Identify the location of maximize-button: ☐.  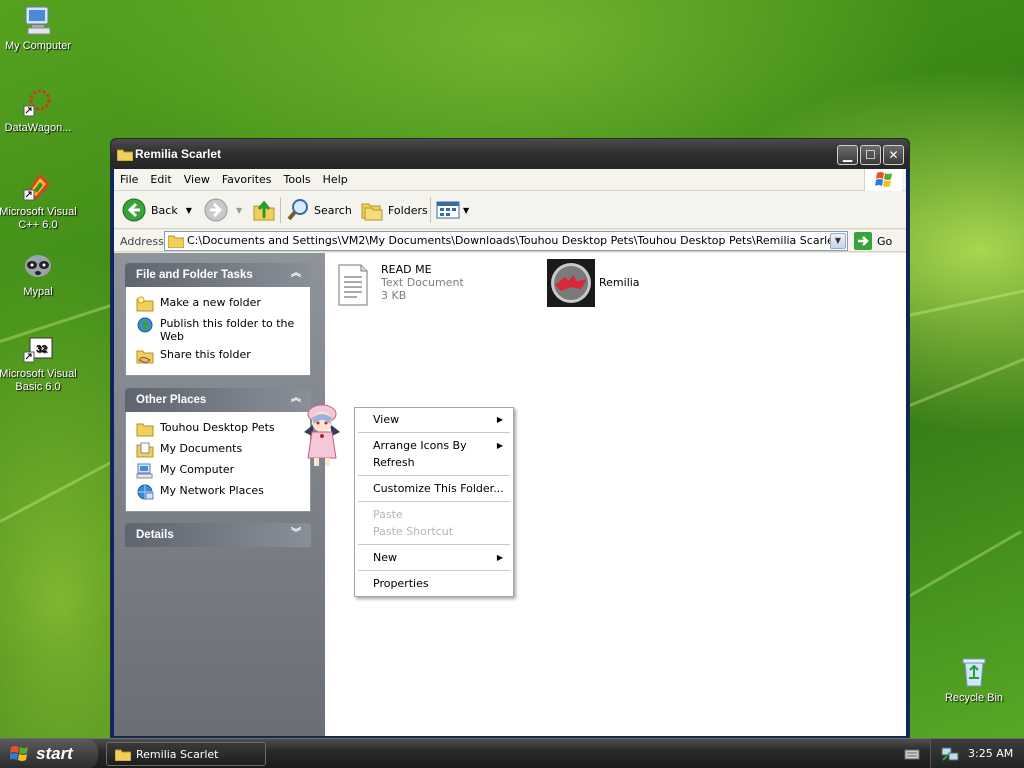
(870, 155).